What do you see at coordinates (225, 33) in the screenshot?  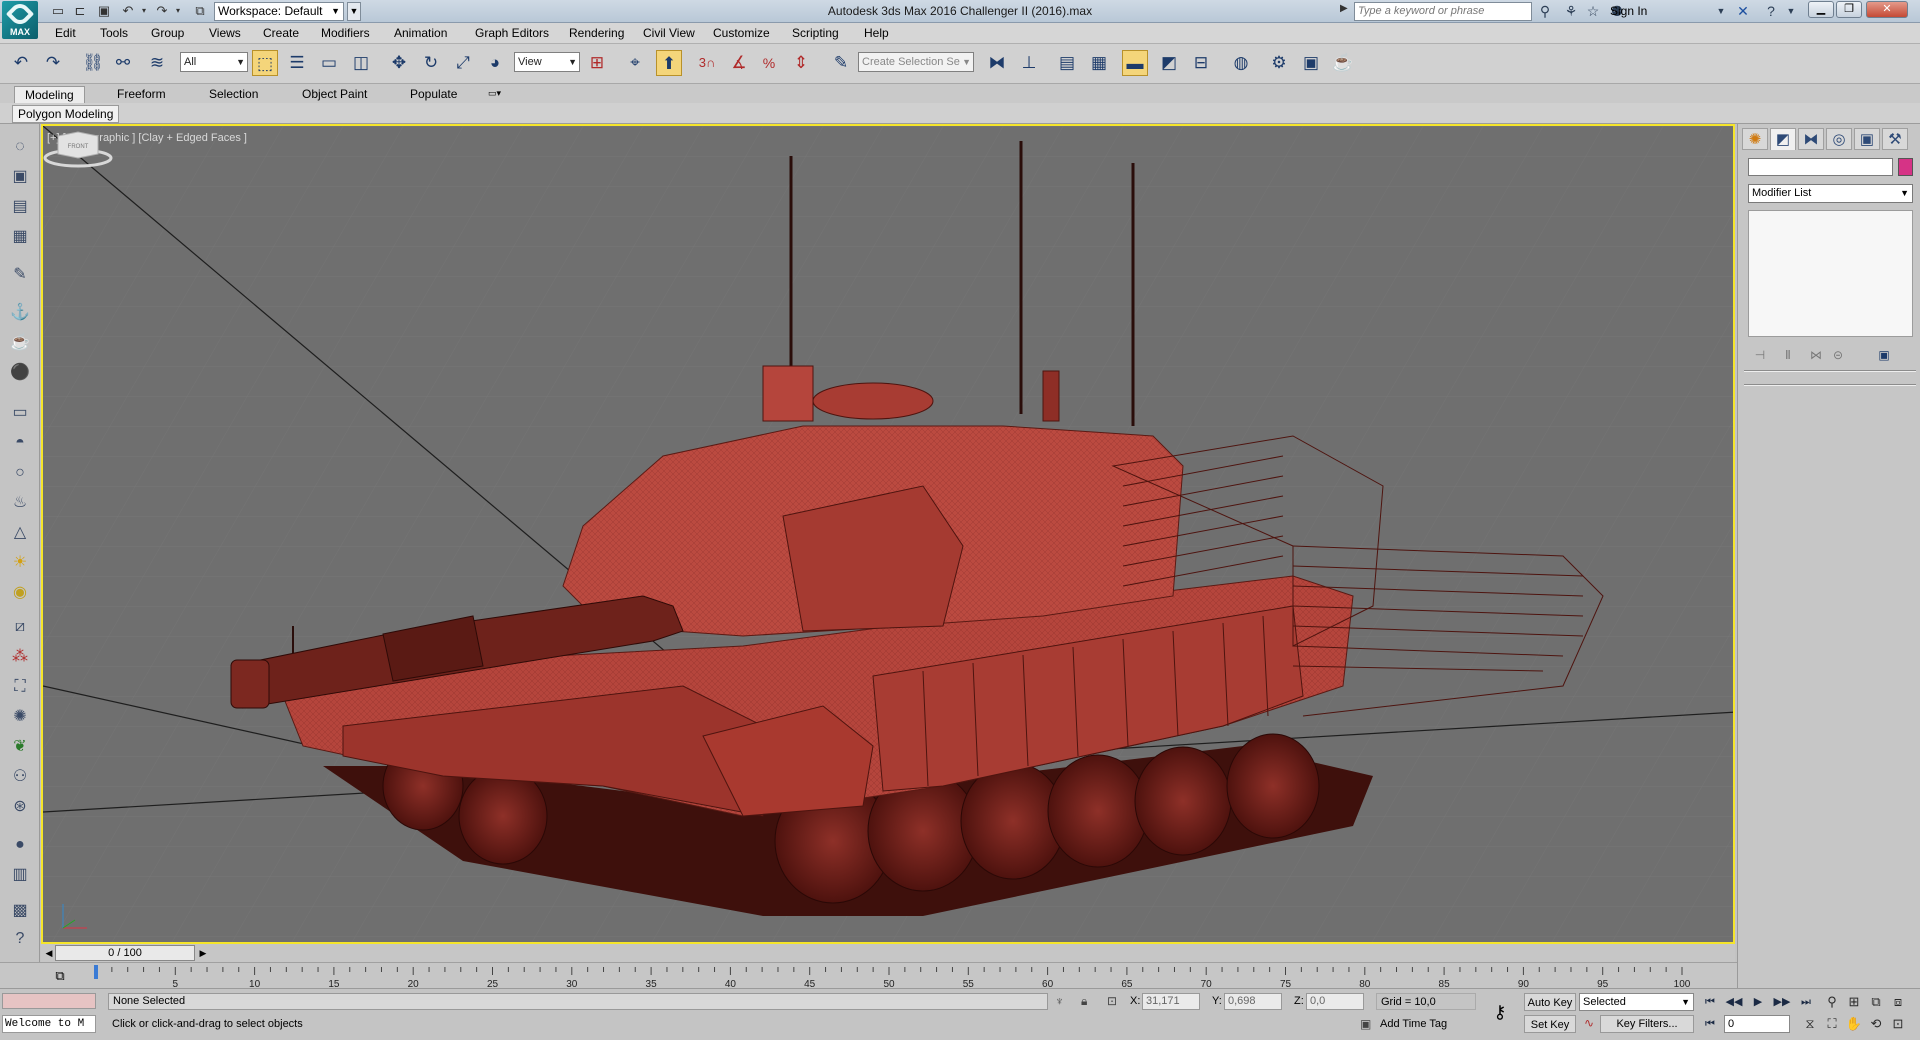 I see `menu-views: Views` at bounding box center [225, 33].